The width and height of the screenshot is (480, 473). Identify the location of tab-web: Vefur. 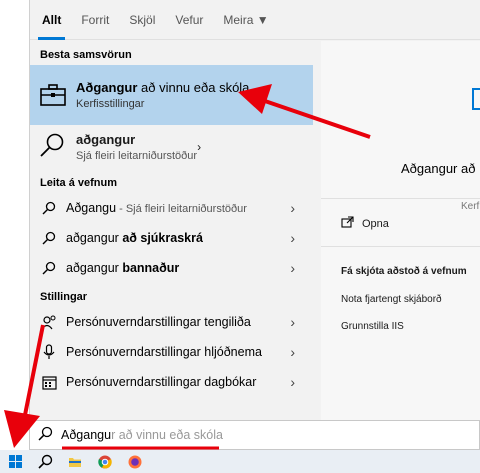
(189, 20).